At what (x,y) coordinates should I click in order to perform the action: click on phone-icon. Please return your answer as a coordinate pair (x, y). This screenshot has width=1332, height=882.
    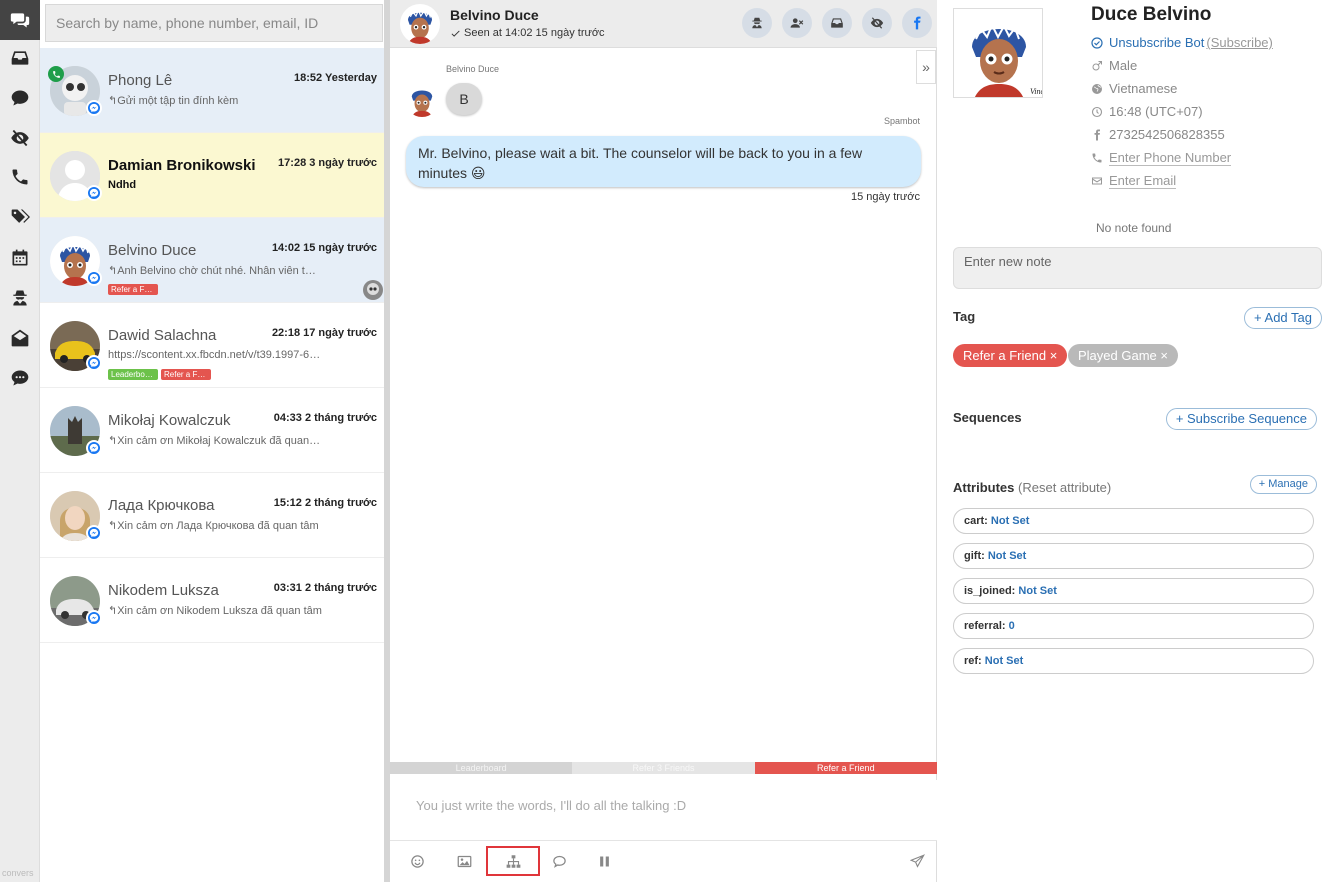
    Looking at the image, I should click on (20, 177).